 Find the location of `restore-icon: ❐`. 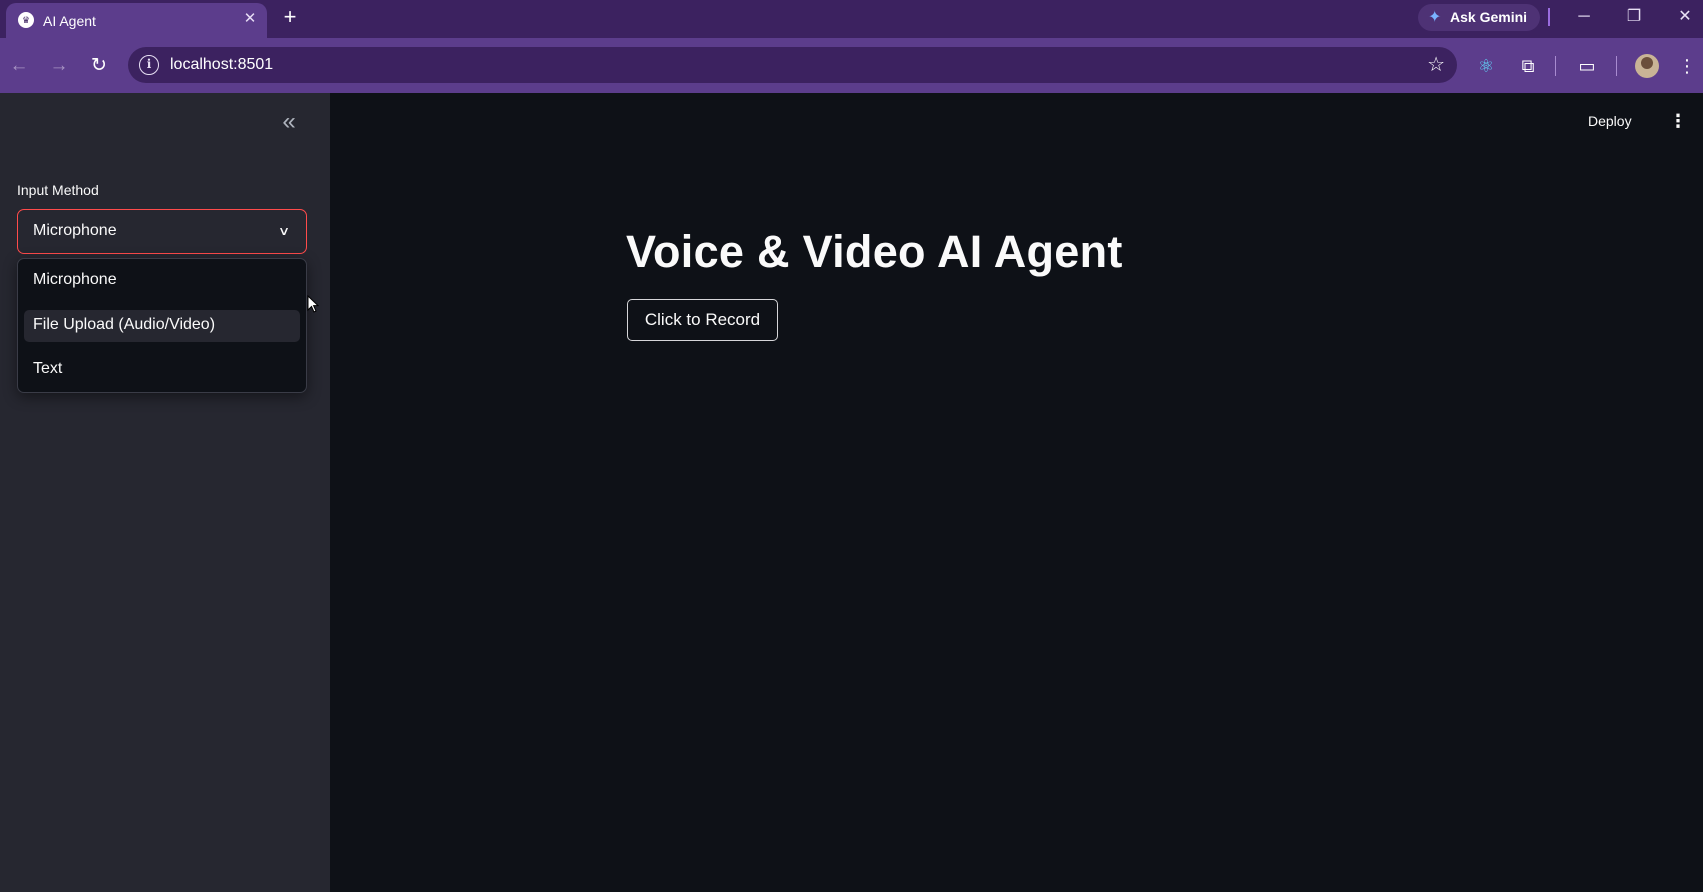

restore-icon: ❐ is located at coordinates (1634, 17).